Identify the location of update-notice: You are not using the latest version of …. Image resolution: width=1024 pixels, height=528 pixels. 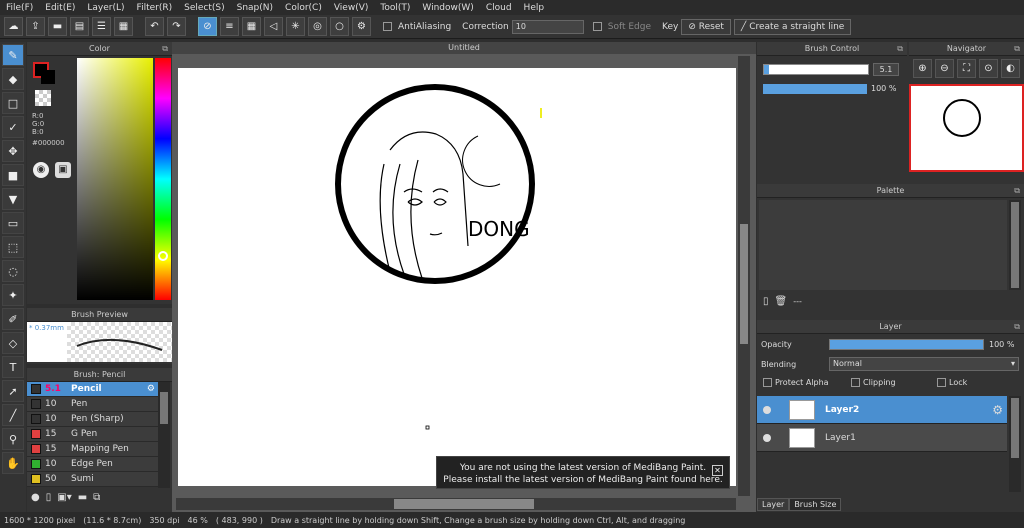
(583, 472).